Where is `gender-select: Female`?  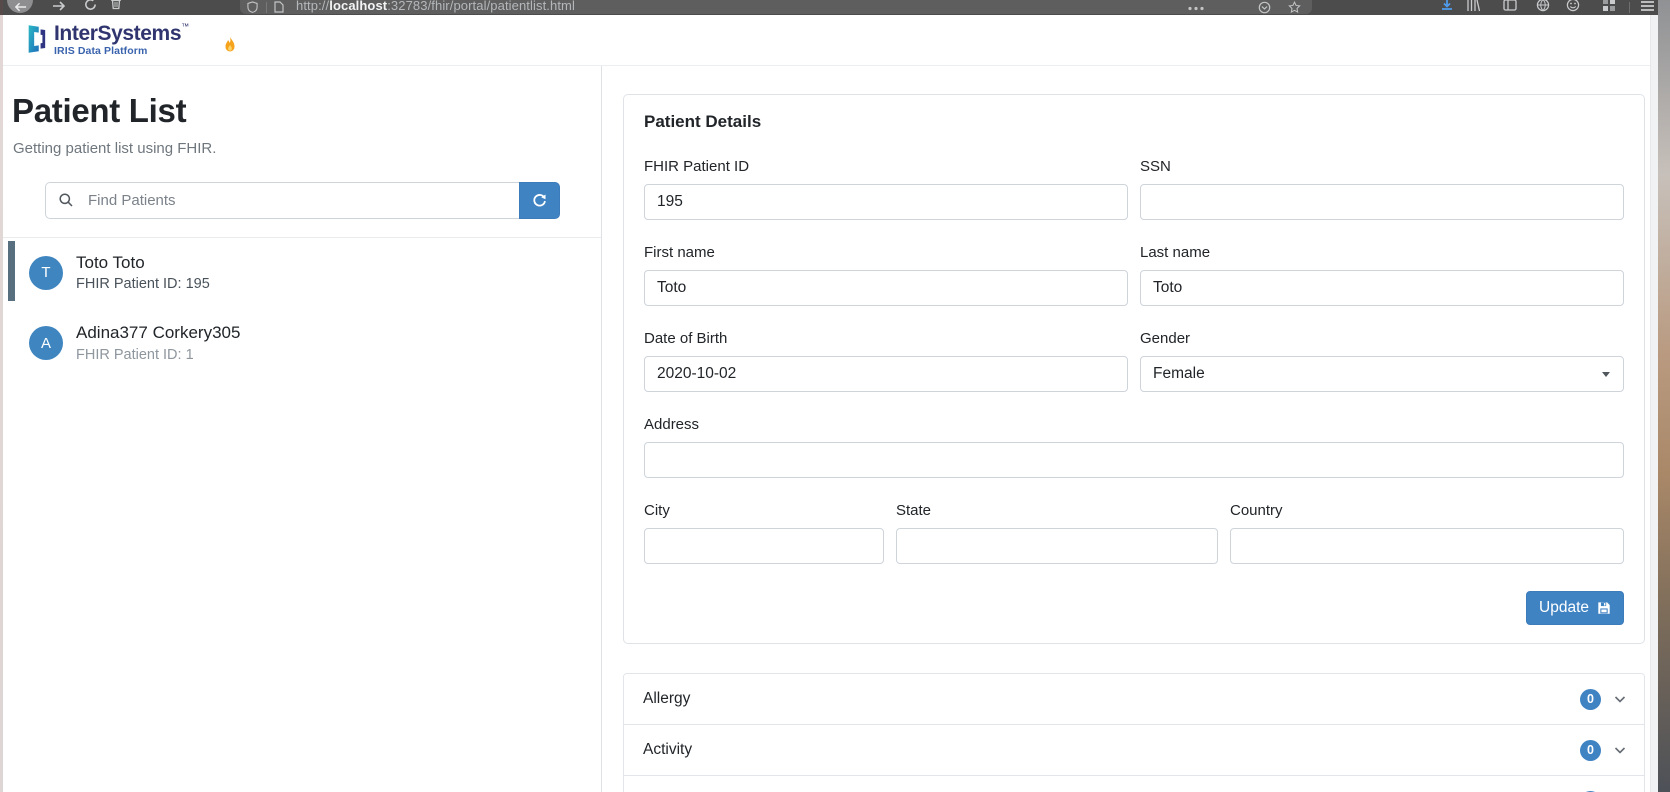 gender-select: Female is located at coordinates (1382, 374).